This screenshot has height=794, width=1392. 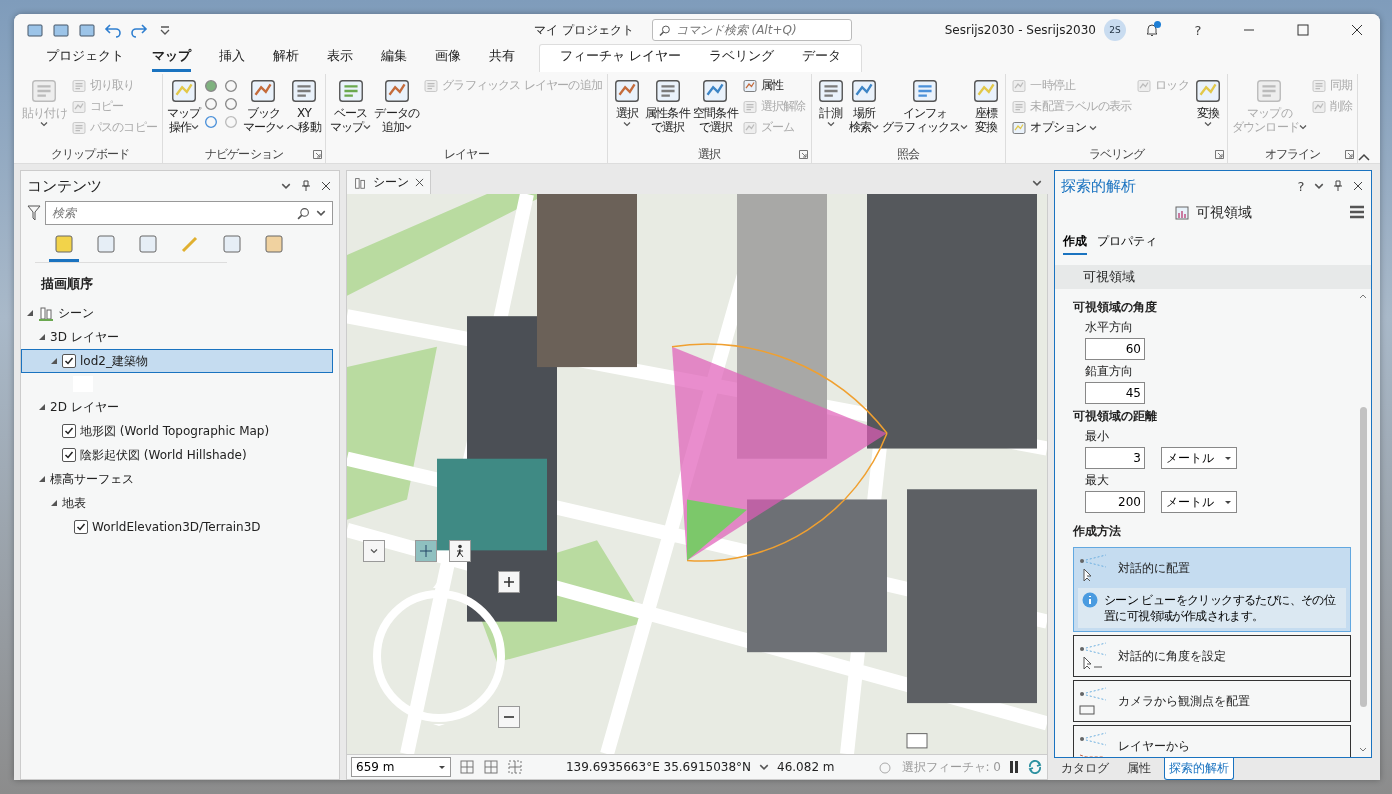 I want to click on number-field: 200, so click(x=1115, y=502).